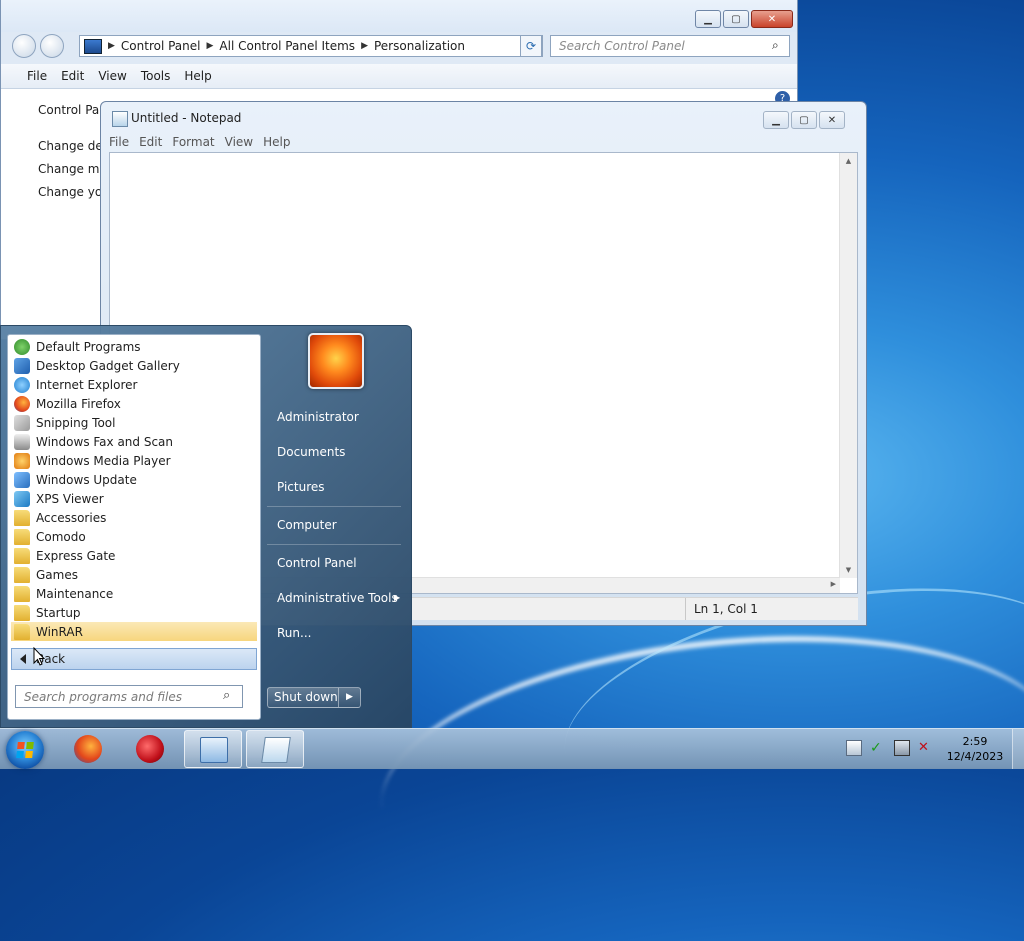  What do you see at coordinates (22, 479) in the screenshot?
I see `update-icon` at bounding box center [22, 479].